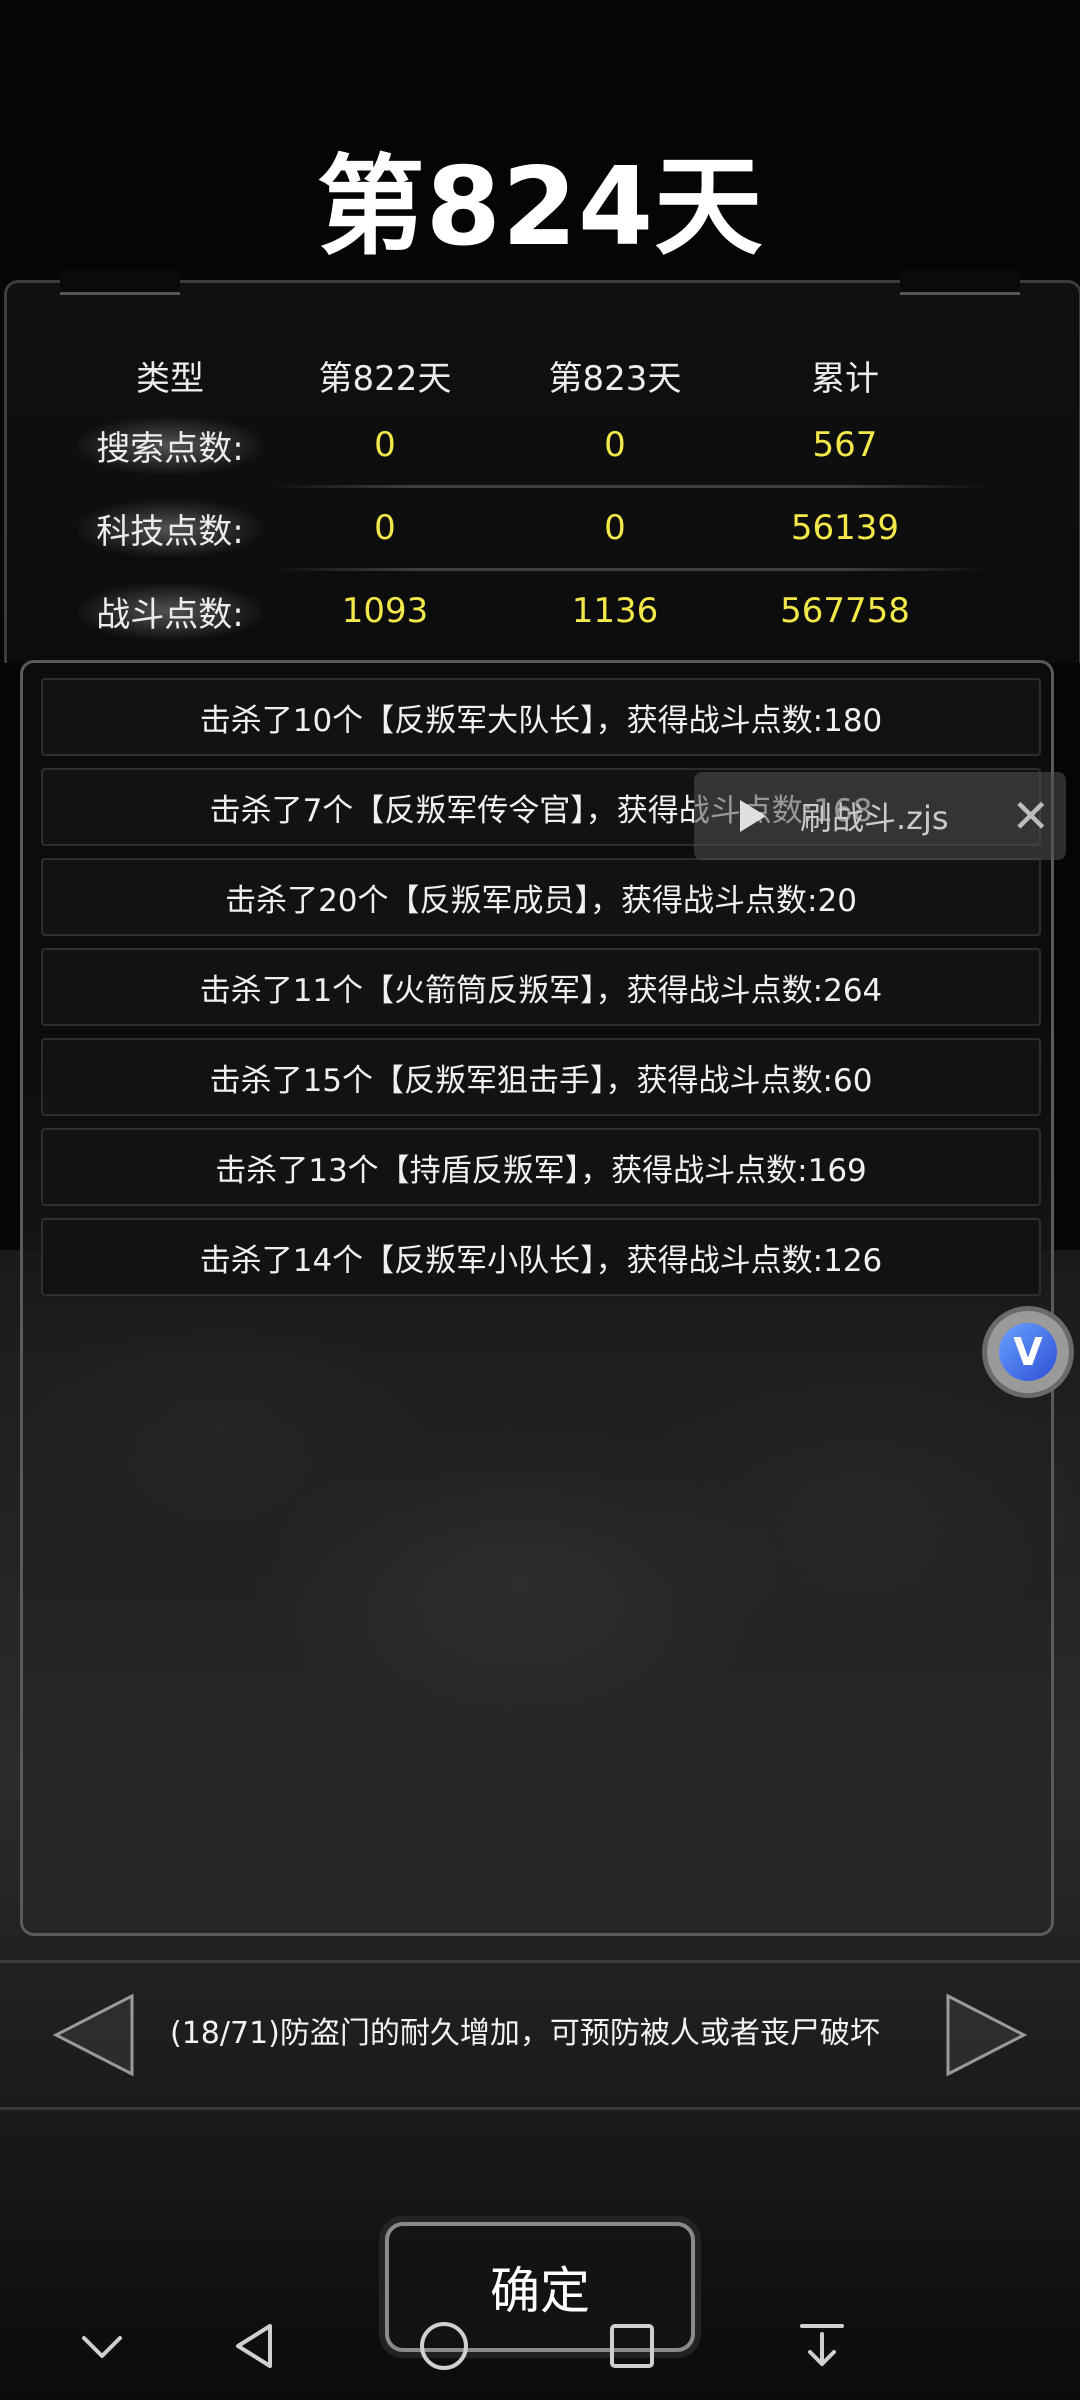  I want to click on stats-row-tech: 科技点数: 0 0 56139, so click(540, 528).